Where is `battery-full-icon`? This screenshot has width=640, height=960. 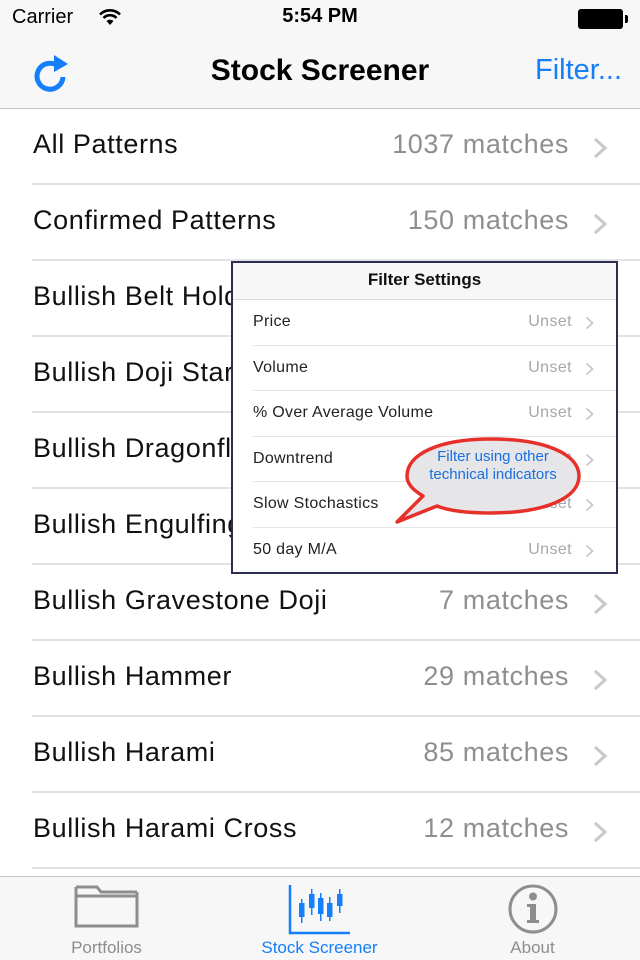 battery-full-icon is located at coordinates (603, 19).